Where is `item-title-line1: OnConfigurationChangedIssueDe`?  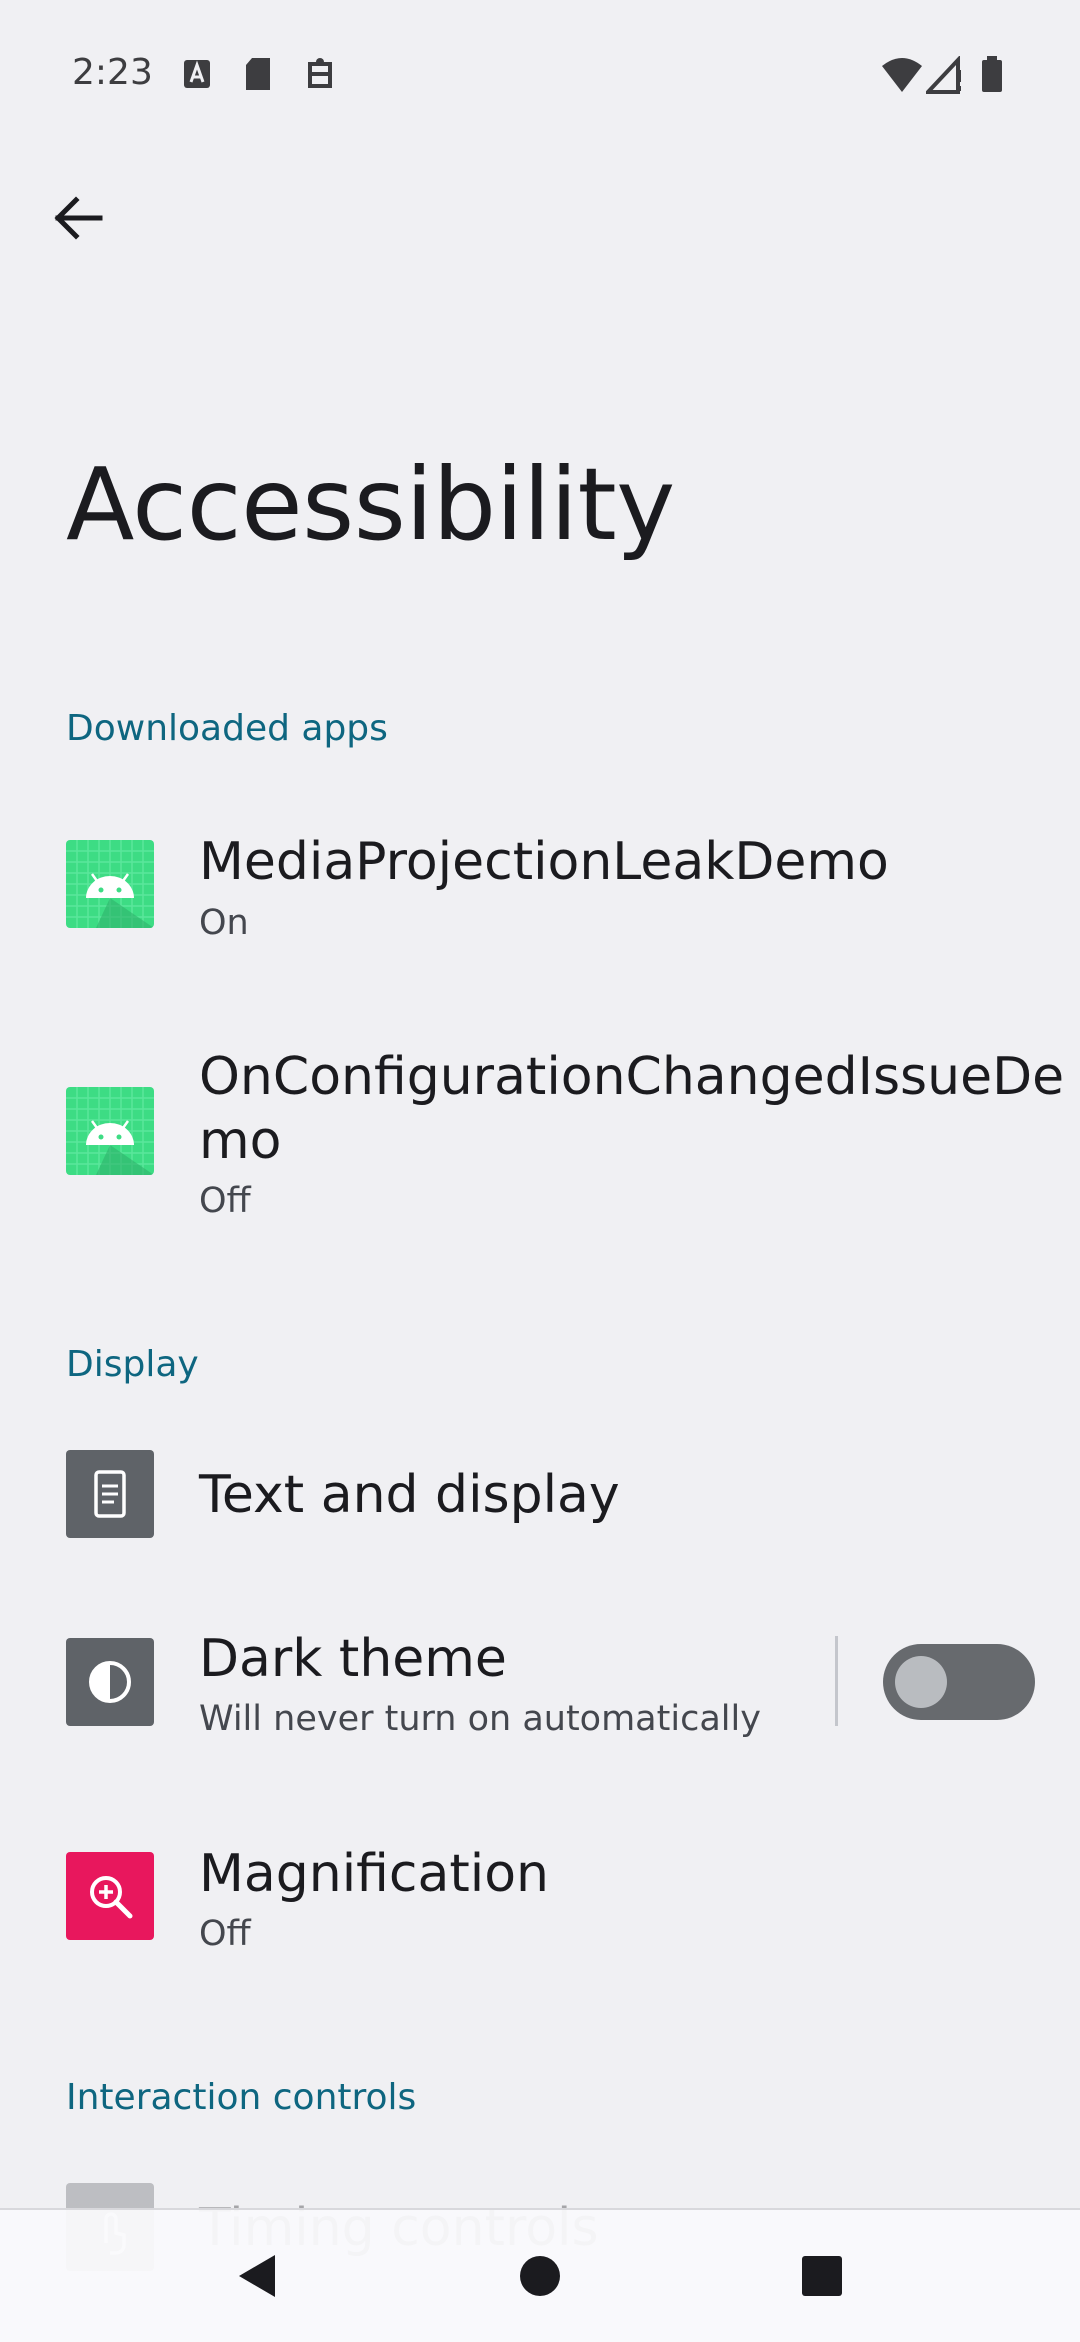
item-title-line1: OnConfigurationChangedIssueDe is located at coordinates (632, 1077).